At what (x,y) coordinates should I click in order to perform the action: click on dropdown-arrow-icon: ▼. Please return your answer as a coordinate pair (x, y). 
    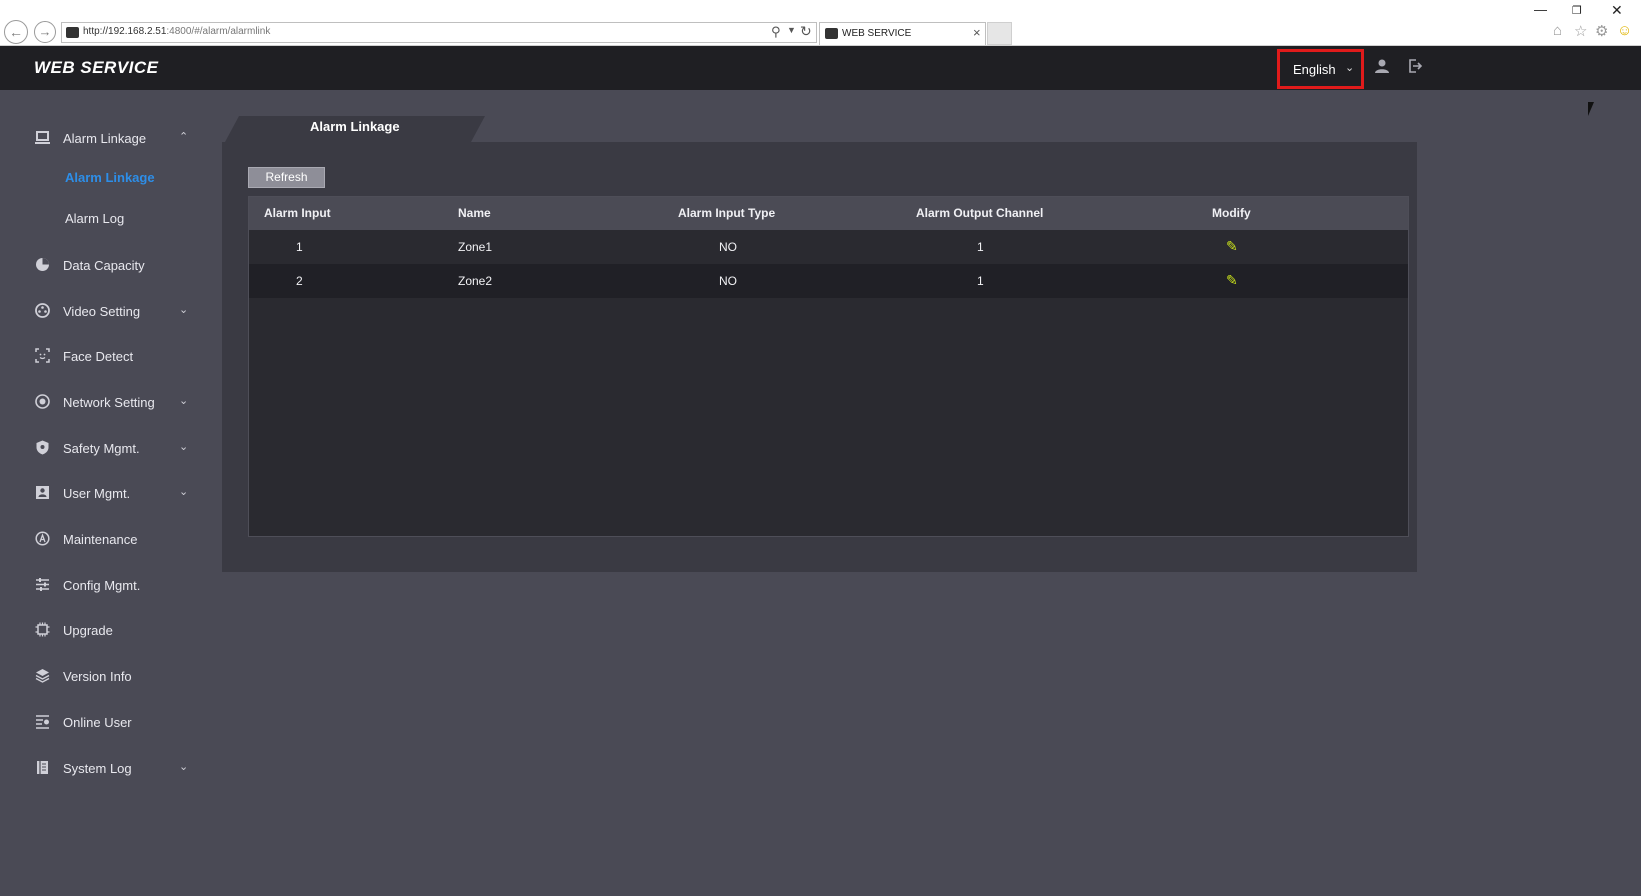
    Looking at the image, I should click on (791, 30).